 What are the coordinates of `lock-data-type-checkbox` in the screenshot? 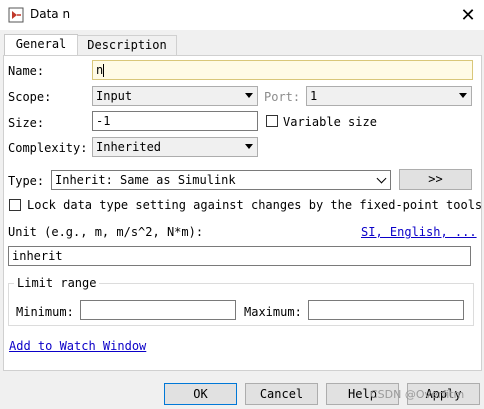 It's located at (15, 205).